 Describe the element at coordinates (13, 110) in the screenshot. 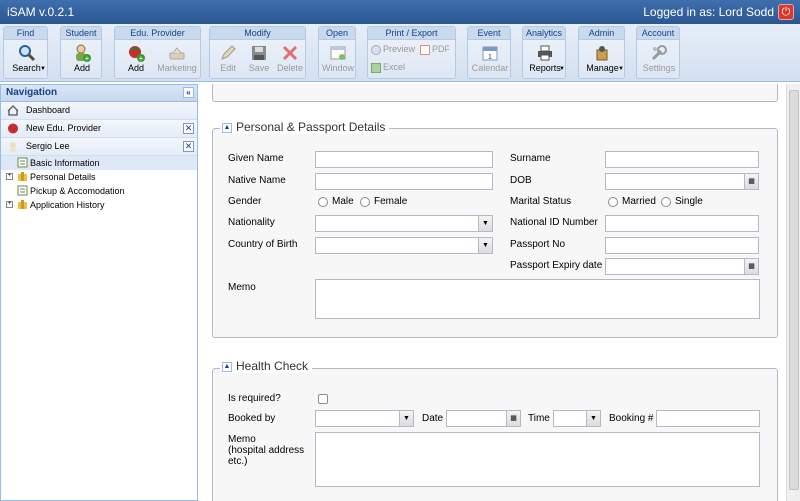

I see `home-icon` at that location.